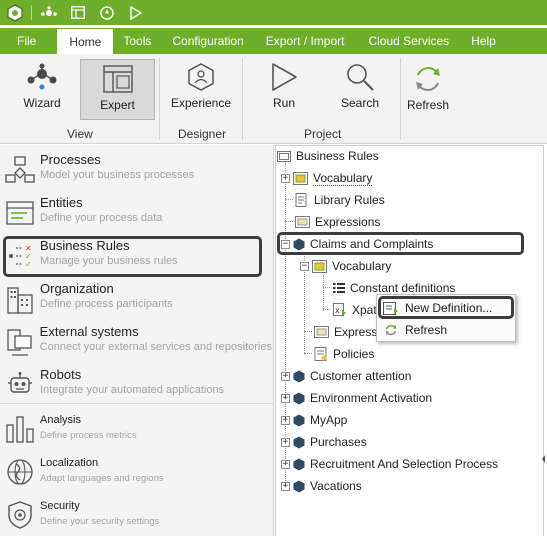 Image resolution: width=547 pixels, height=536 pixels. I want to click on tree-node-purchases: + Purchases, so click(324, 442).